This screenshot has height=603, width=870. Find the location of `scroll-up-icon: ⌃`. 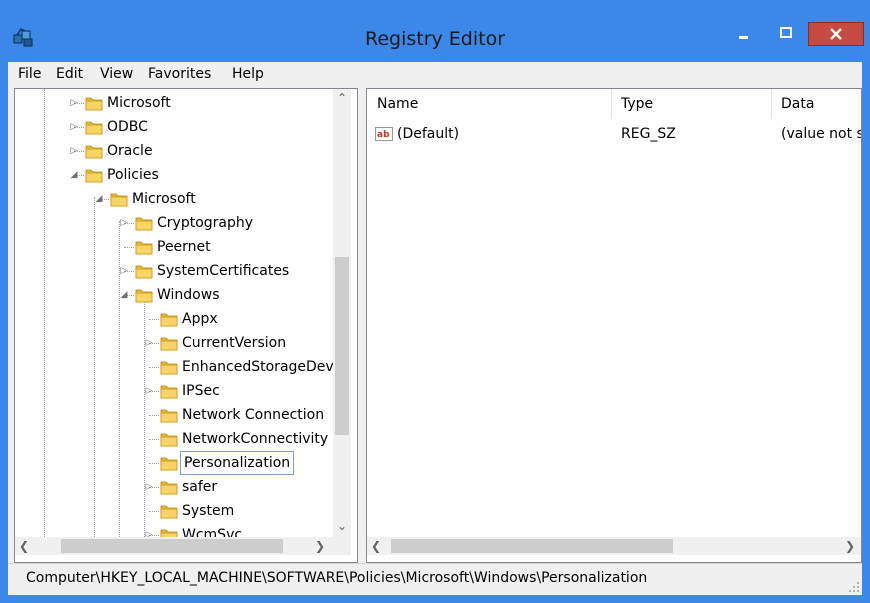

scroll-up-icon: ⌃ is located at coordinates (342, 98).